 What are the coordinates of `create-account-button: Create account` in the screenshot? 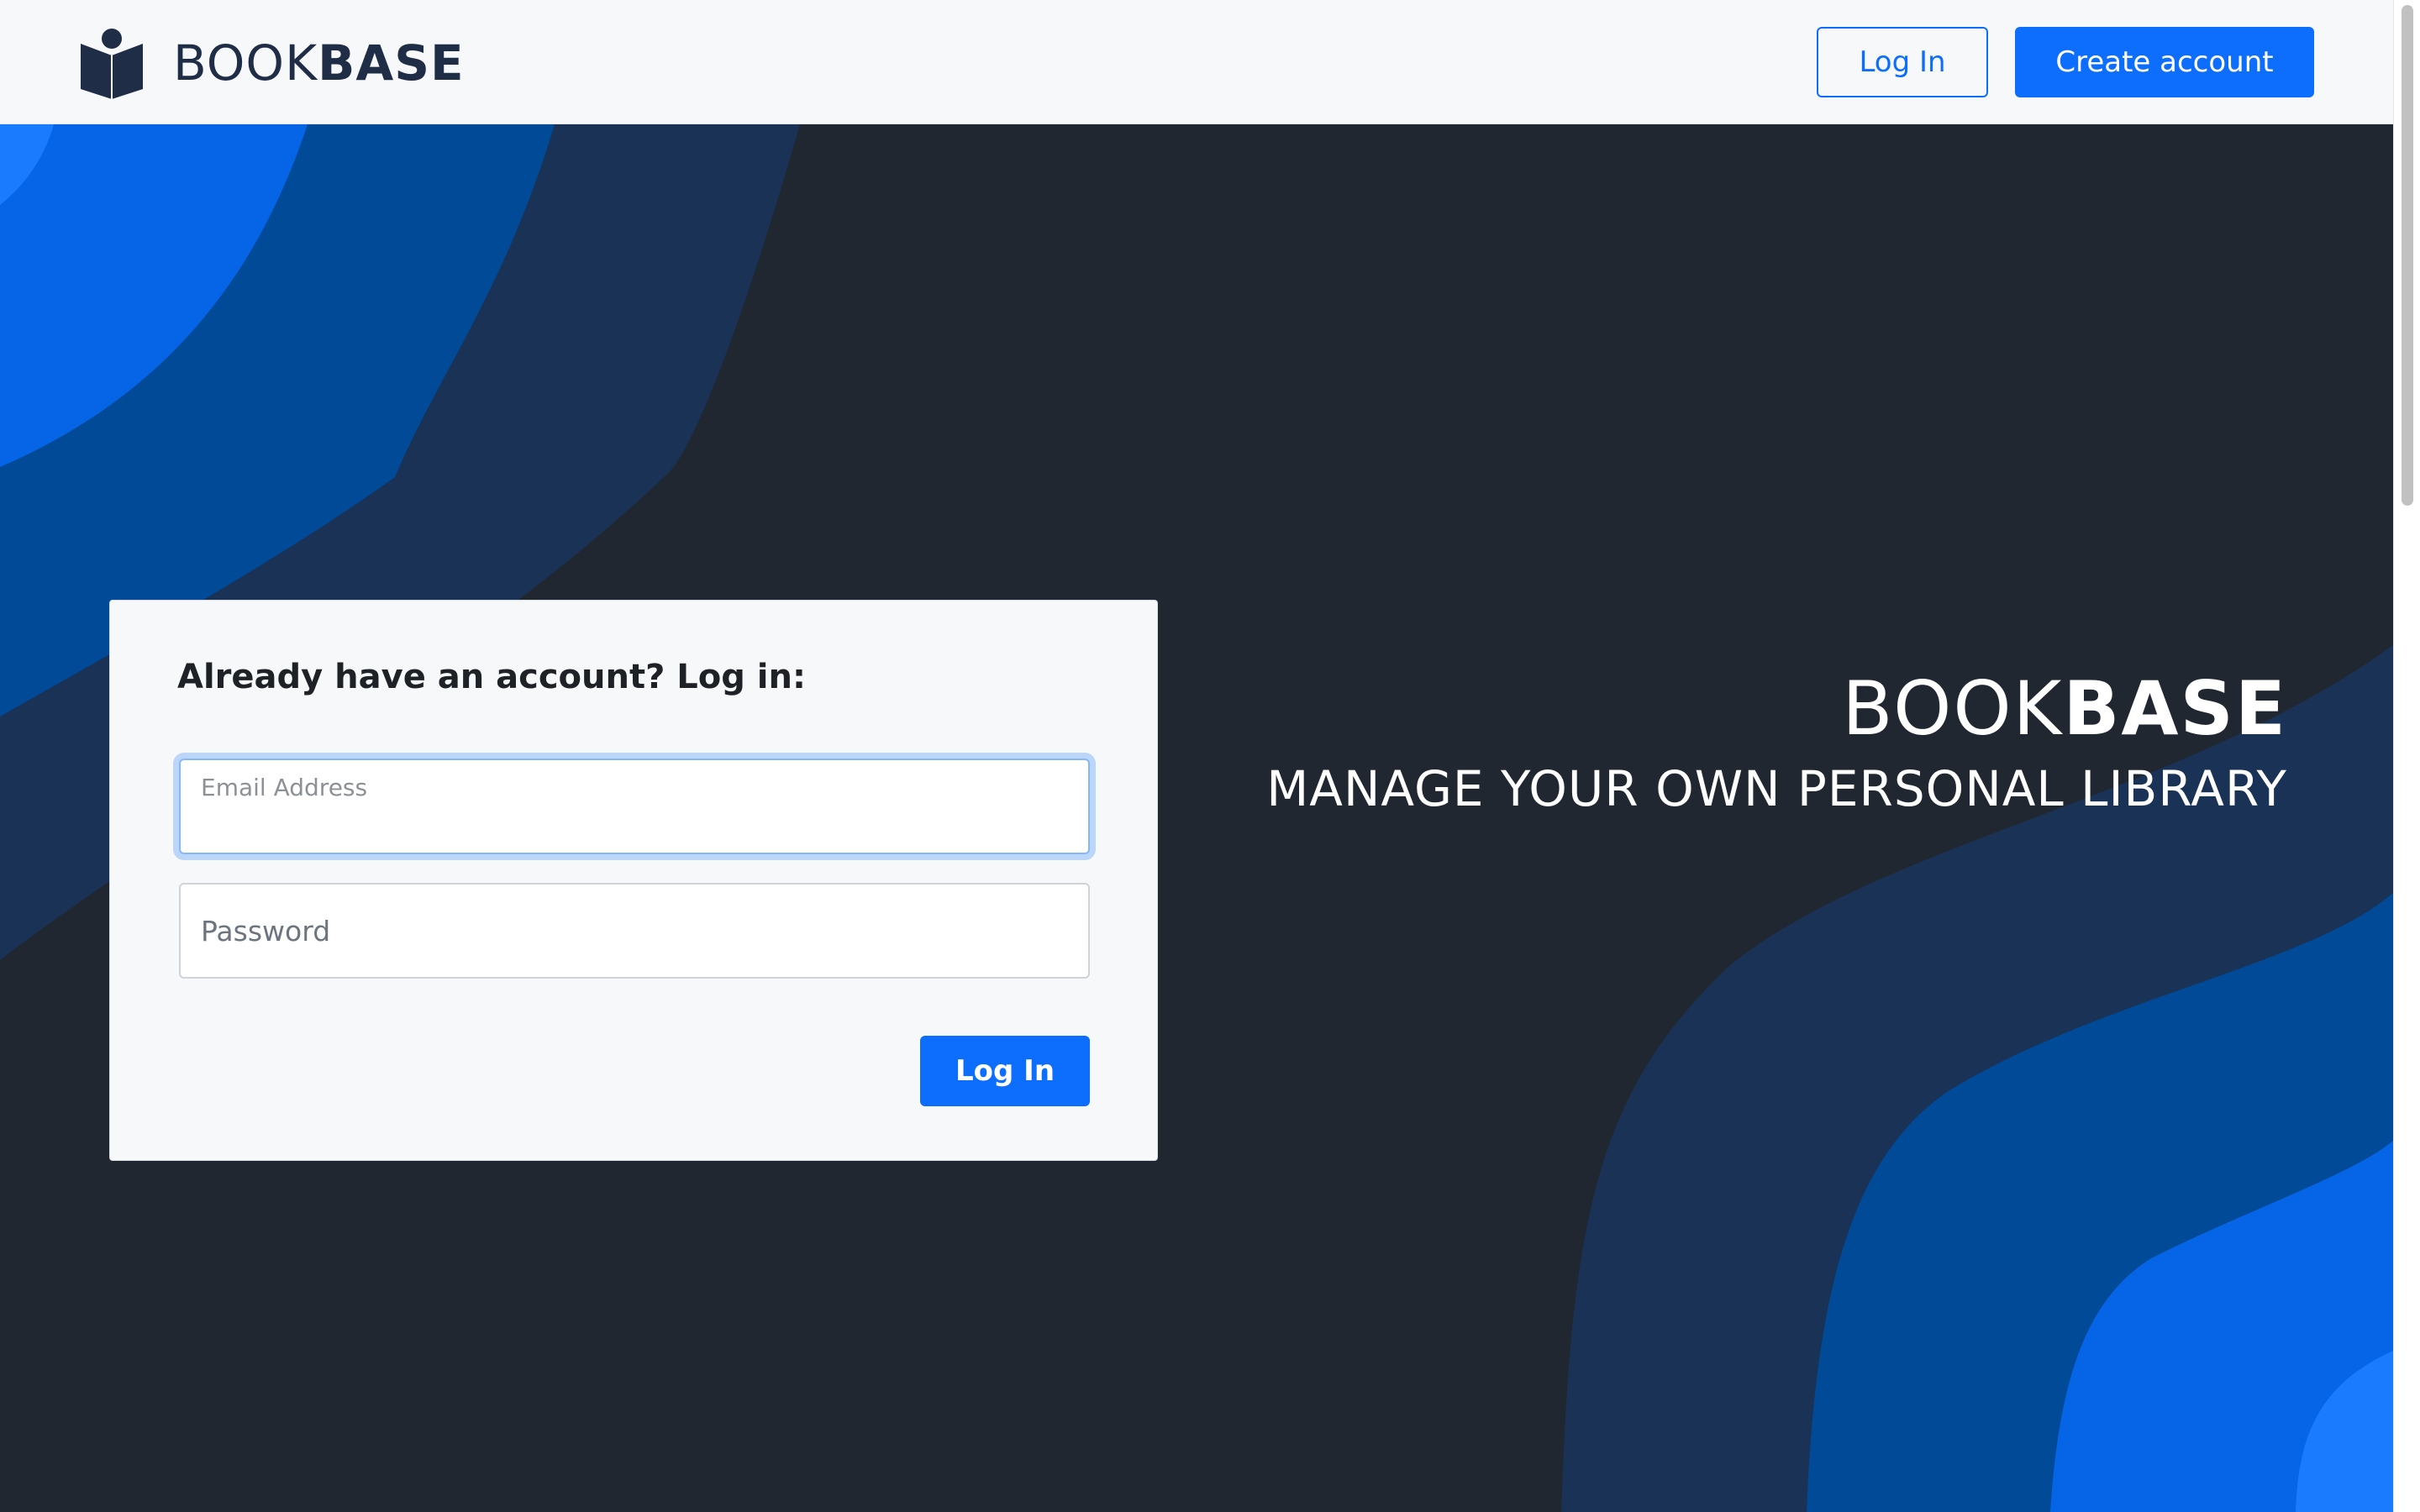 It's located at (2164, 62).